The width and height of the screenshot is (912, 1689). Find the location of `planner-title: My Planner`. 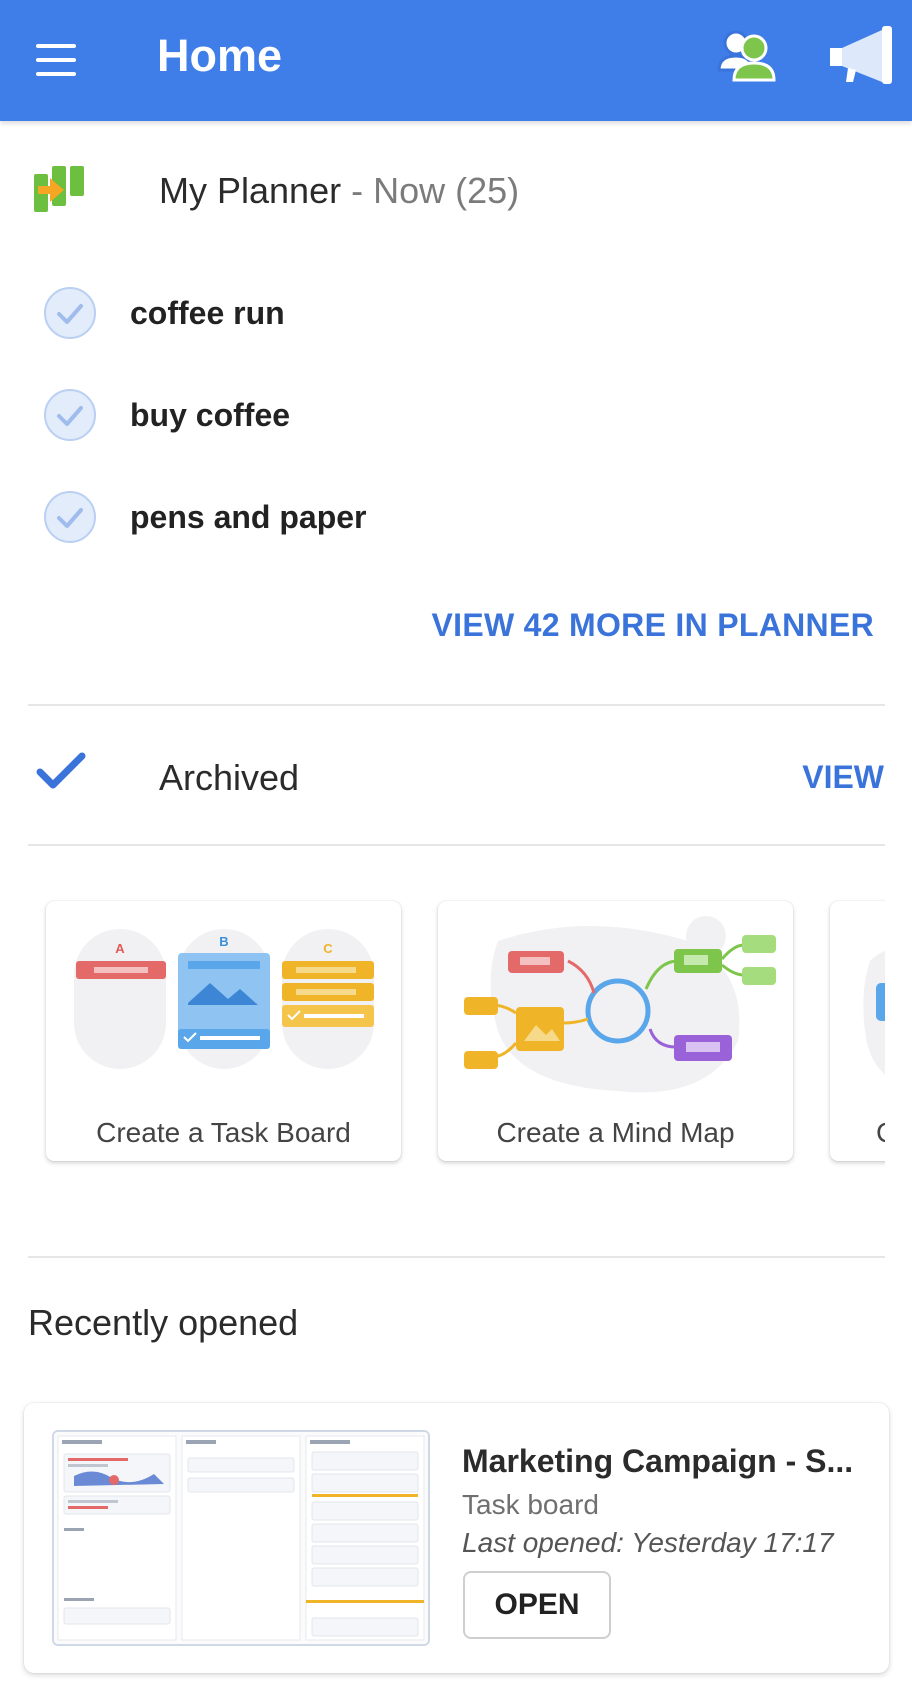

planner-title: My Planner is located at coordinates (250, 190).